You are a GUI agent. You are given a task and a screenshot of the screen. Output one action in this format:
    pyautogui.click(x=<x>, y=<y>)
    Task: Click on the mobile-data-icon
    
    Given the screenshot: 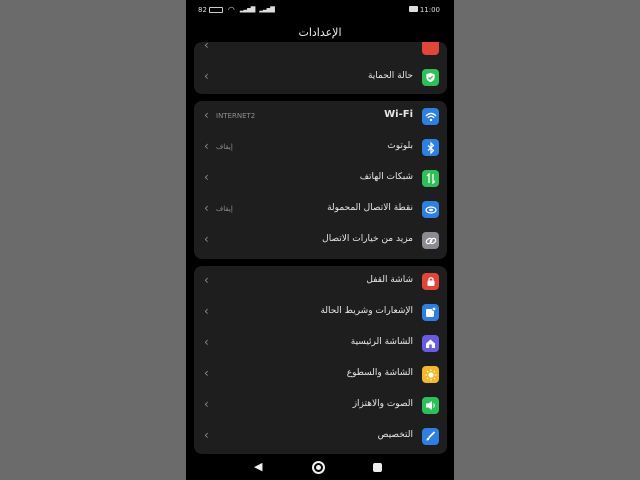 What is the action you would take?
    pyautogui.click(x=430, y=178)
    